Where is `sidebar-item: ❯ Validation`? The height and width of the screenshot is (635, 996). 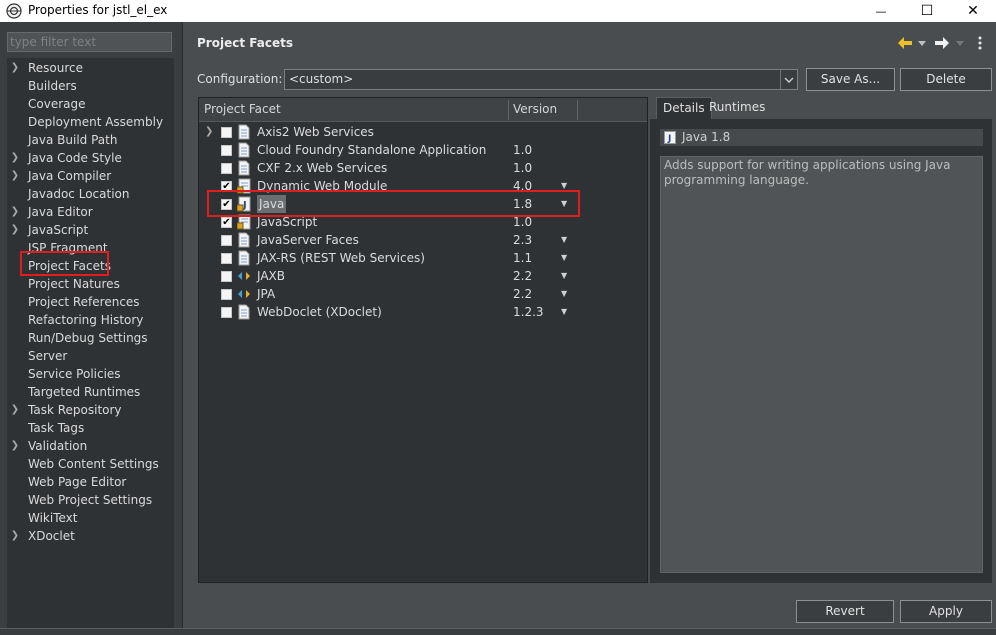
sidebar-item: ❯ Validation is located at coordinates (90, 446).